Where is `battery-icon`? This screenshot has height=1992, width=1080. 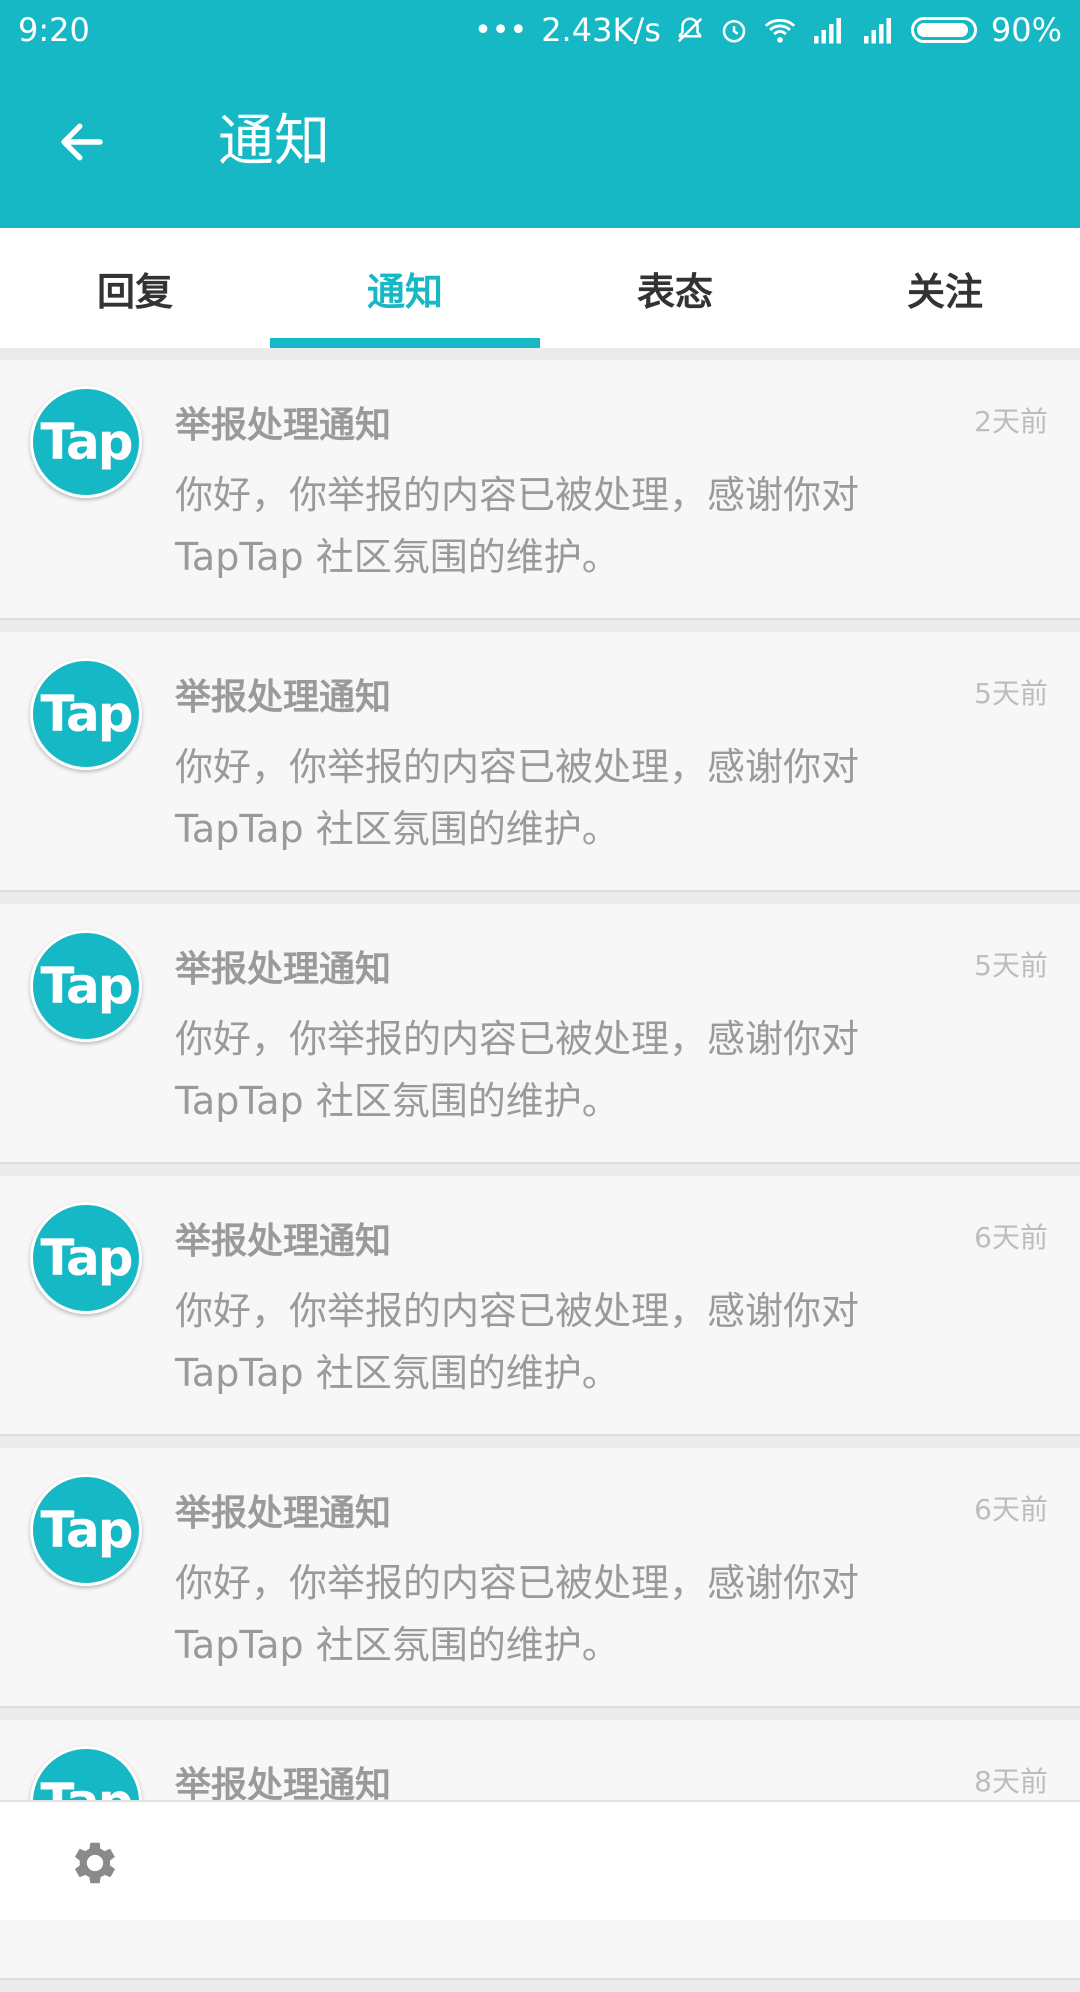 battery-icon is located at coordinates (943, 30).